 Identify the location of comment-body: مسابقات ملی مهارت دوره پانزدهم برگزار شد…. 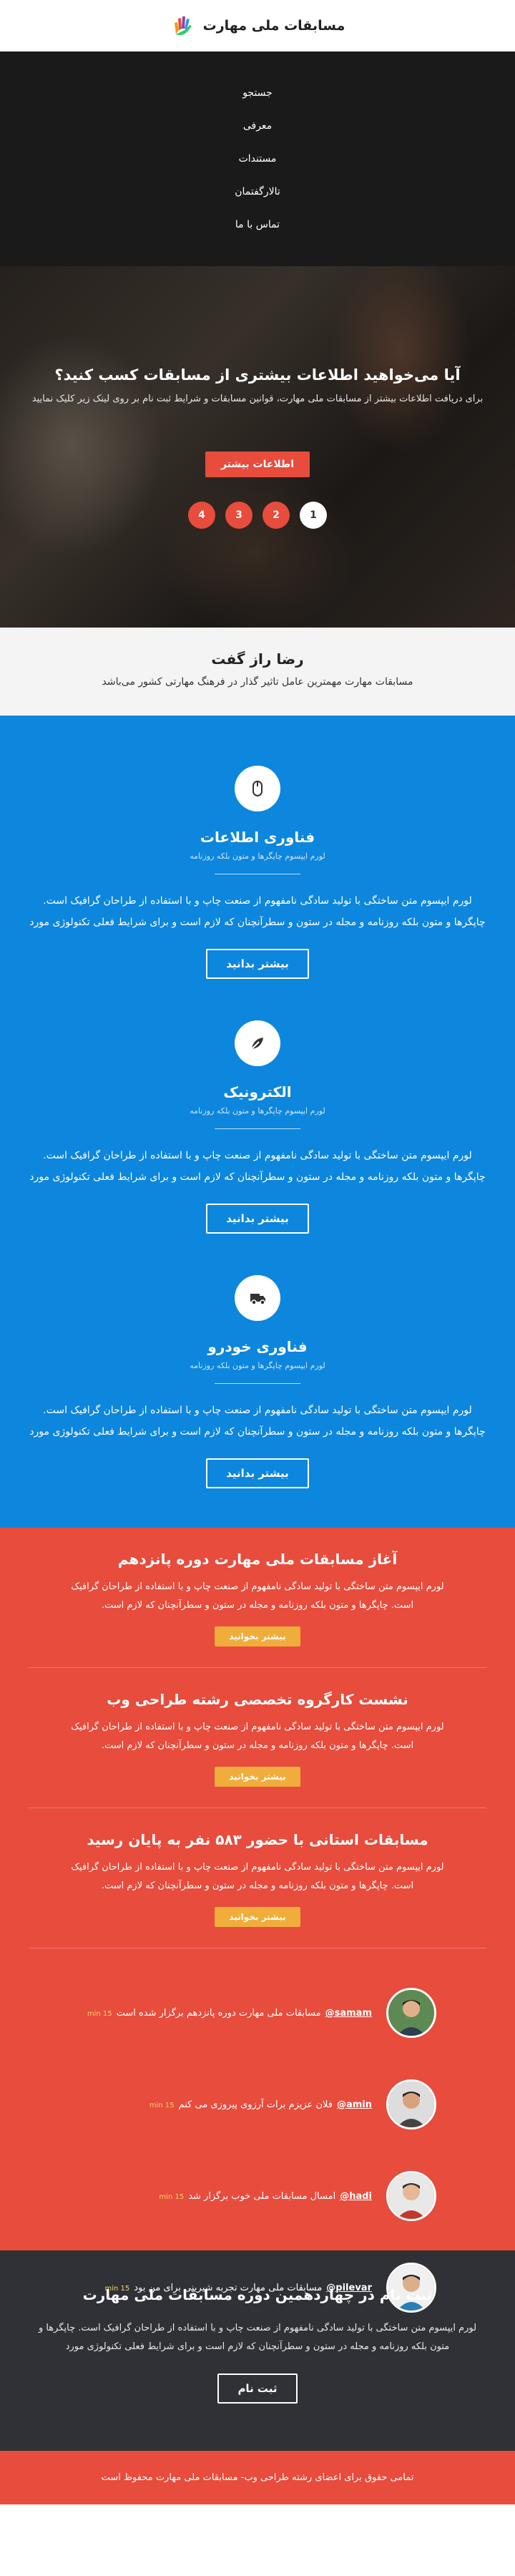
(219, 2013).